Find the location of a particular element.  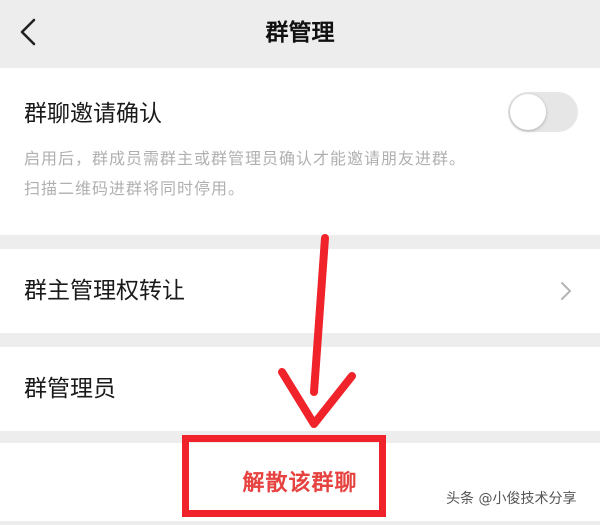

annotation-highlight-box is located at coordinates (284, 476).